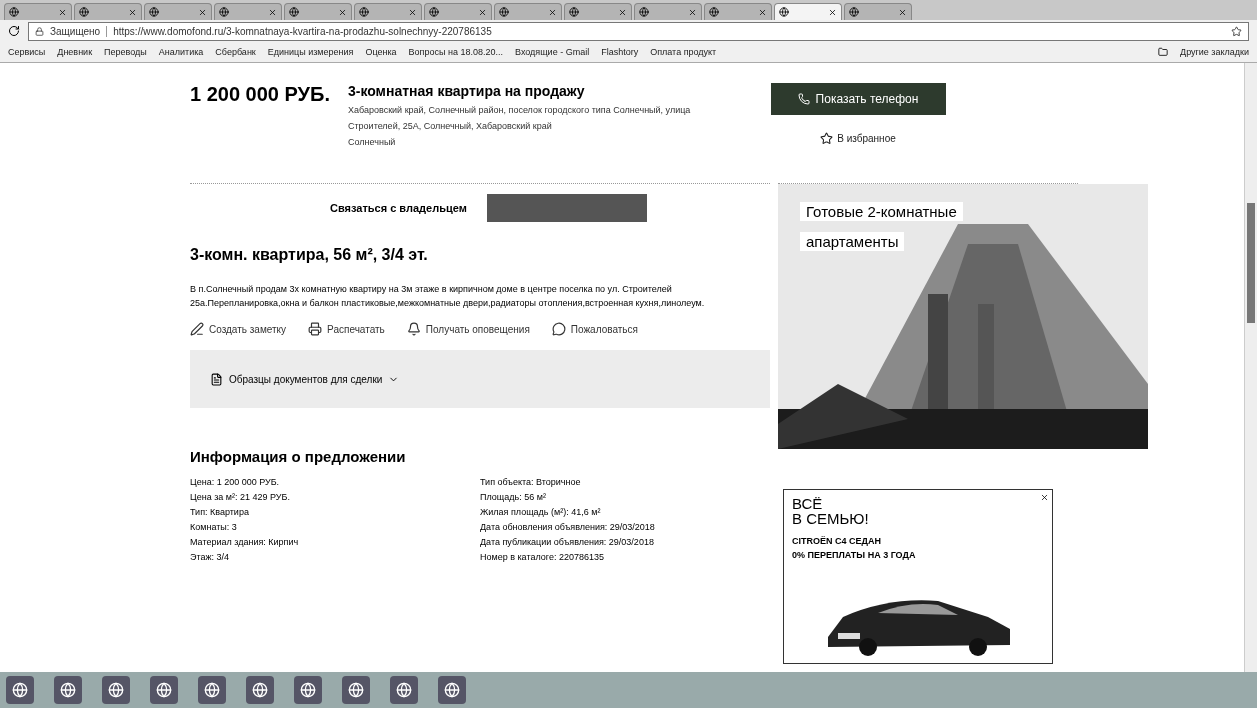  I want to click on secure-label: Защищено, so click(79, 31).